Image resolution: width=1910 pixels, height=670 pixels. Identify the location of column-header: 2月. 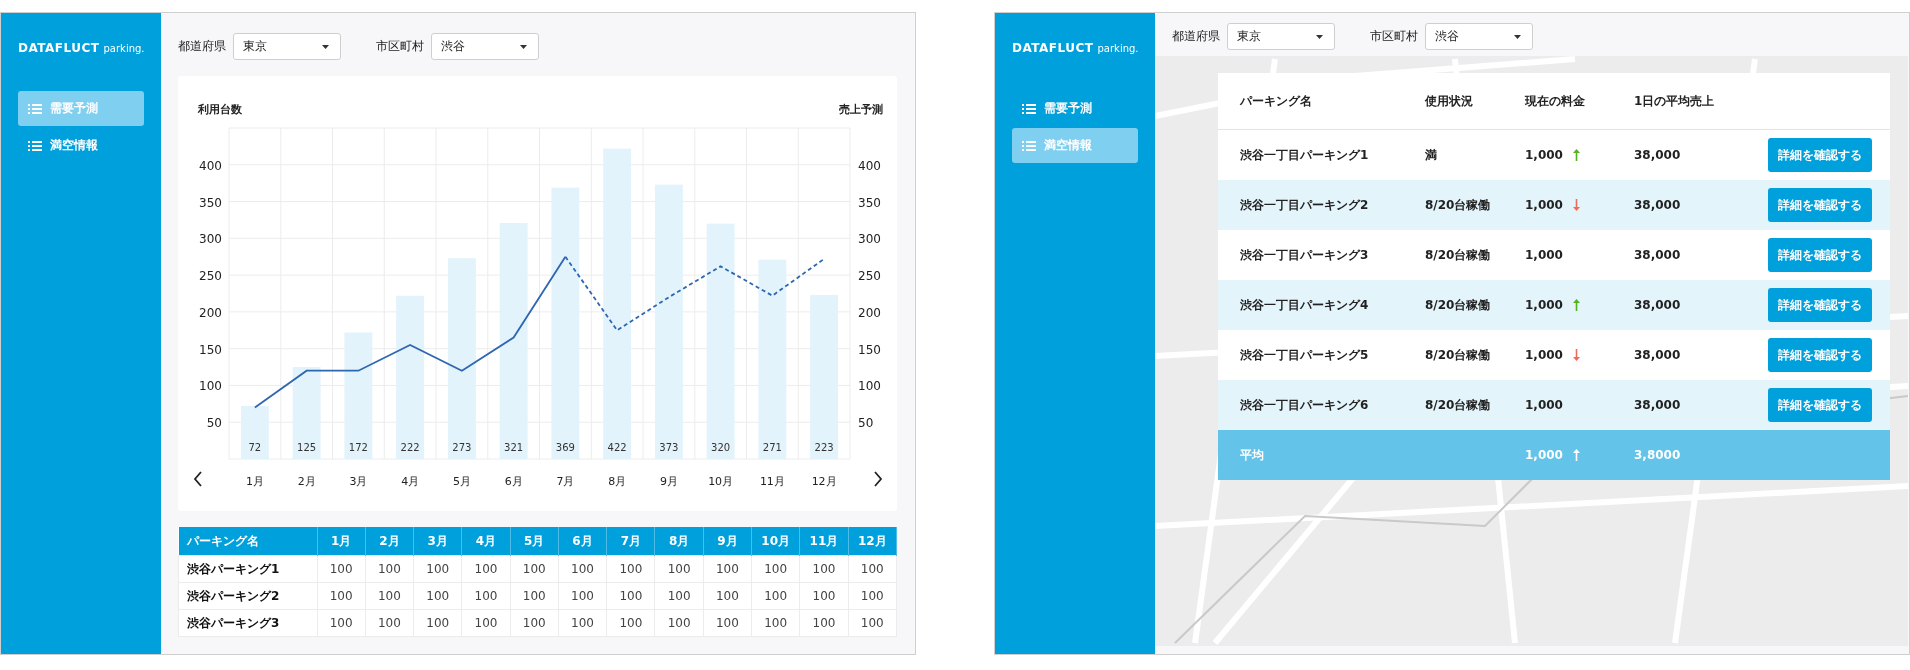
(389, 541).